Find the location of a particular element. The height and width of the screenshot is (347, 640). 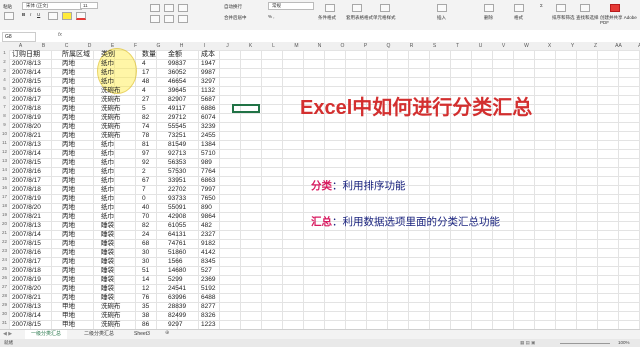

cell-qty: 17 is located at coordinates (150, 72).